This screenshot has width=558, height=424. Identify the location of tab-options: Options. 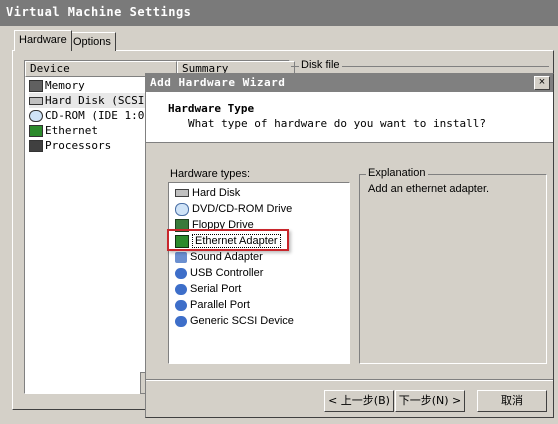
(92, 41).